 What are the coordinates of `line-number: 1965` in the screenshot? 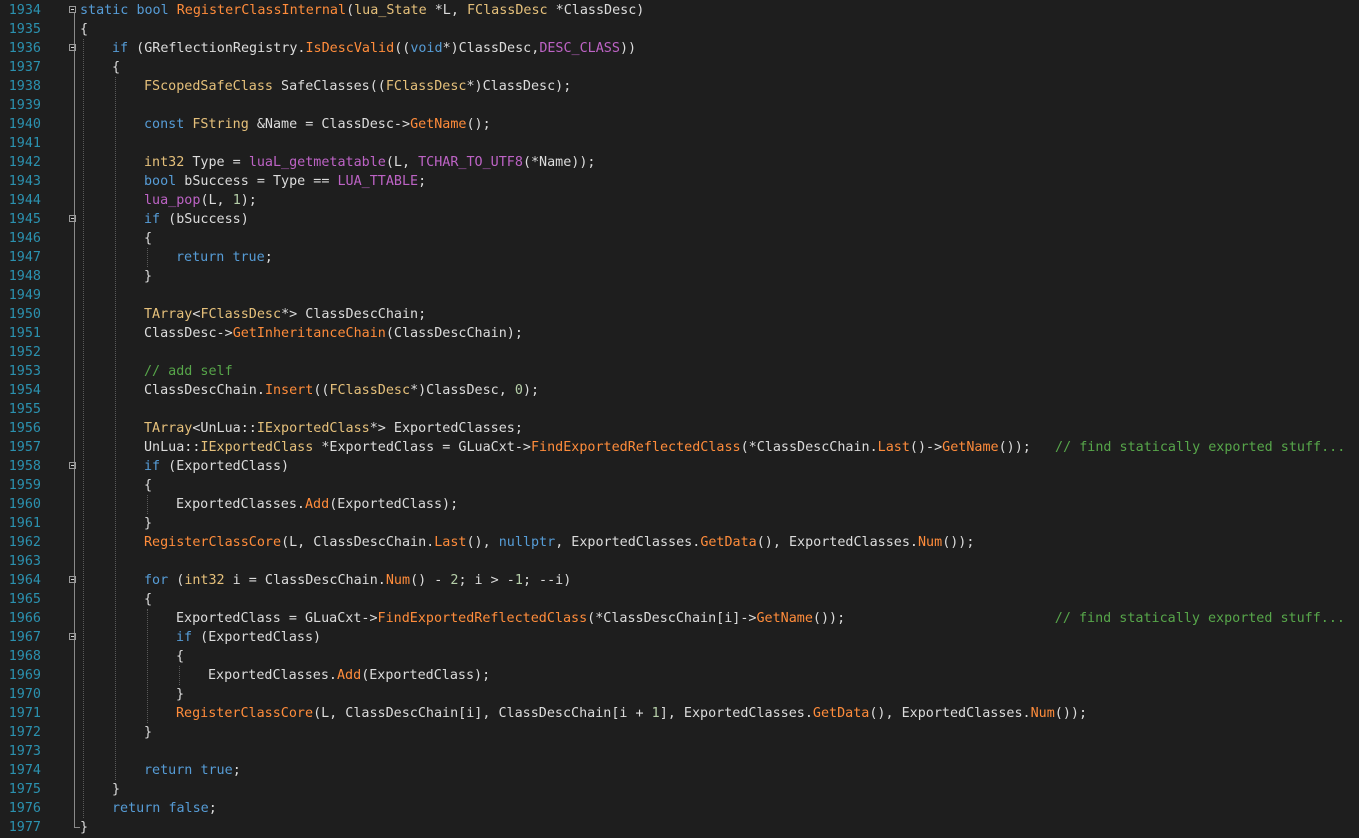 It's located at (24, 599).